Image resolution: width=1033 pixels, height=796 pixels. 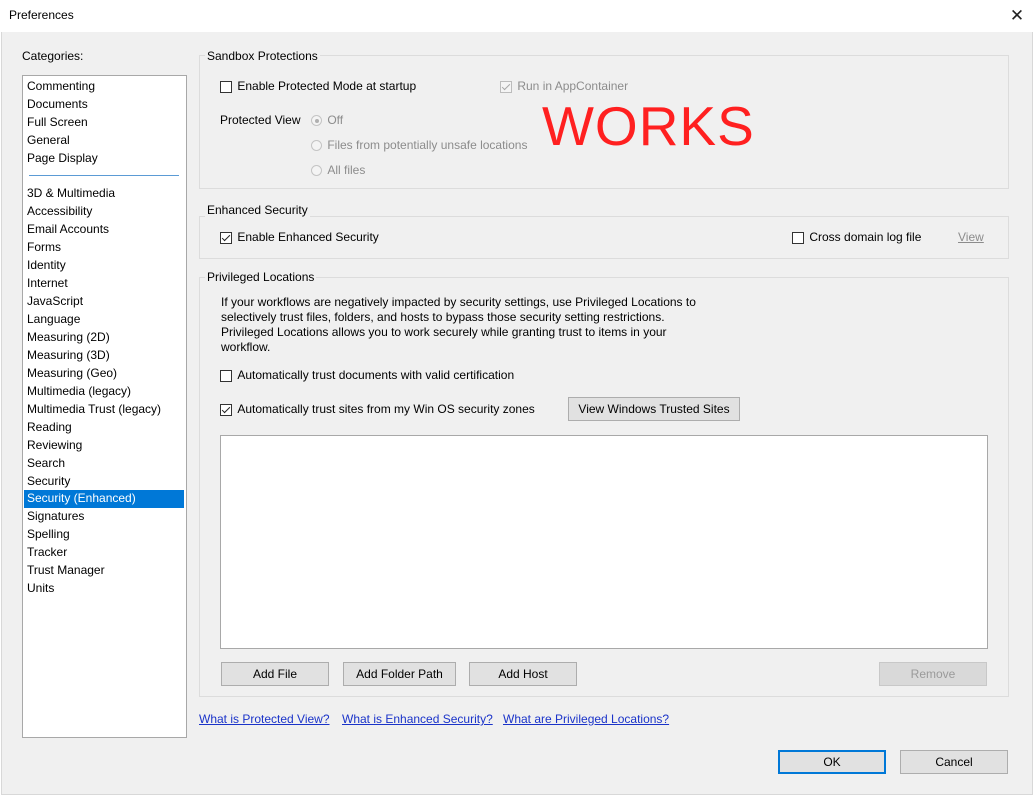 What do you see at coordinates (104, 105) in the screenshot?
I see `category-item-documents: Documents` at bounding box center [104, 105].